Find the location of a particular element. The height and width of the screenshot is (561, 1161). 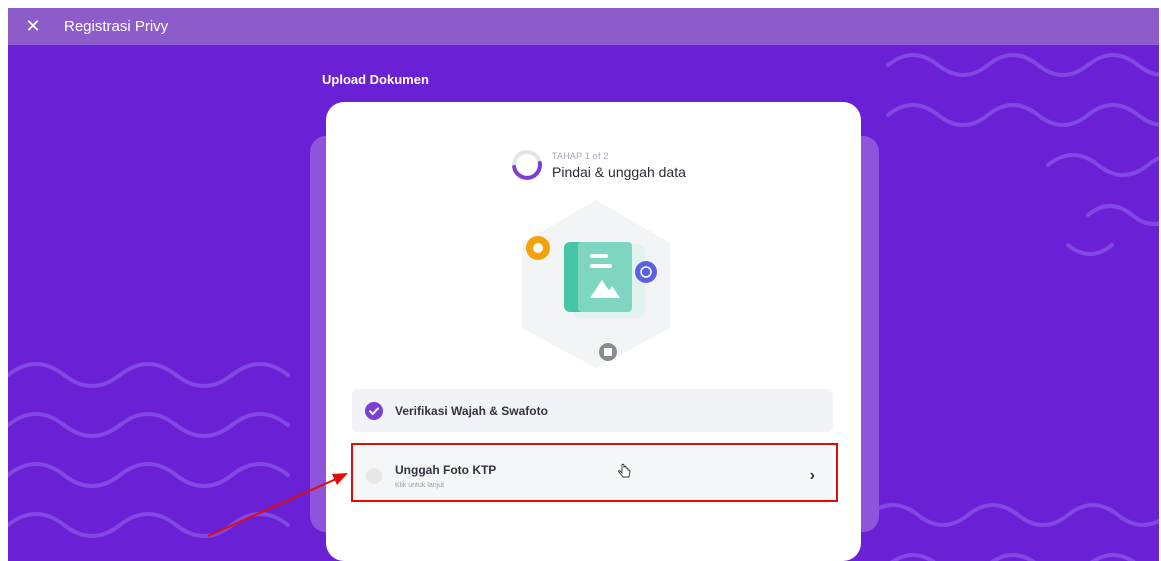

step-header: TAHAP 1 of 2 Pindai & unggah data is located at coordinates (598, 165).